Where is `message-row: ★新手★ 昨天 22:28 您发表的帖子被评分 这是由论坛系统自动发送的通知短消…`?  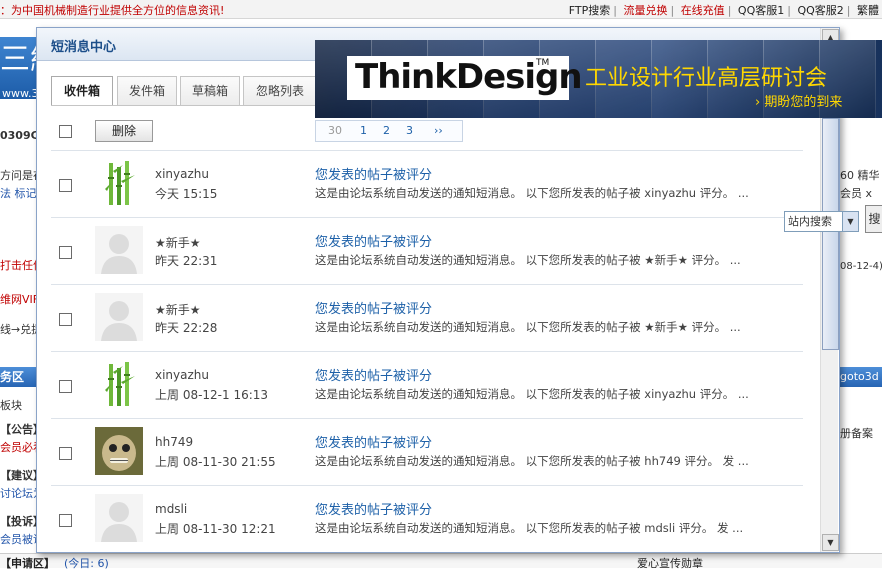 message-row: ★新手★ 昨天 22:28 您发表的帖子被评分 这是由论坛系统自动发送的通知短消… is located at coordinates (427, 317).